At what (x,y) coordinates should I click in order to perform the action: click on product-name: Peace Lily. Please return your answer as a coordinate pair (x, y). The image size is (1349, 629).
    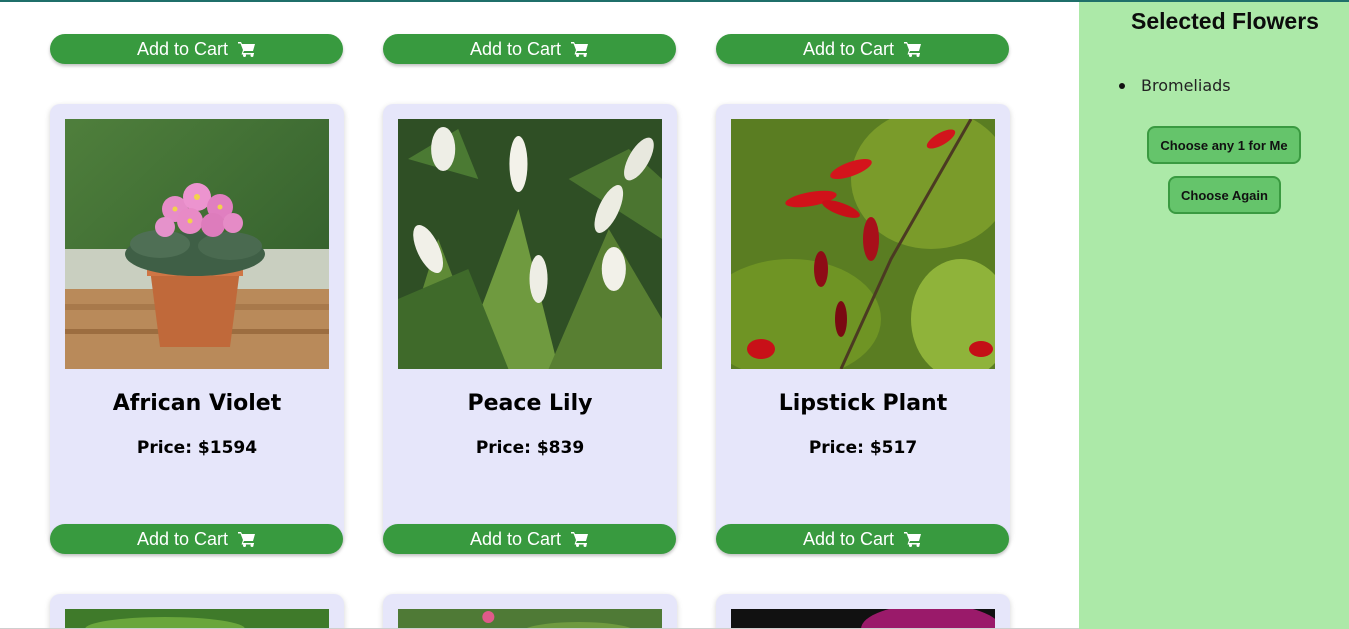
    Looking at the image, I should click on (530, 403).